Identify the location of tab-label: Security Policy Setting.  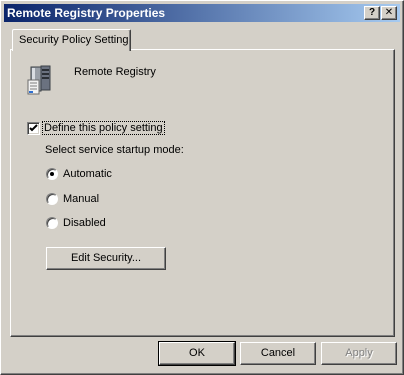
(74, 40).